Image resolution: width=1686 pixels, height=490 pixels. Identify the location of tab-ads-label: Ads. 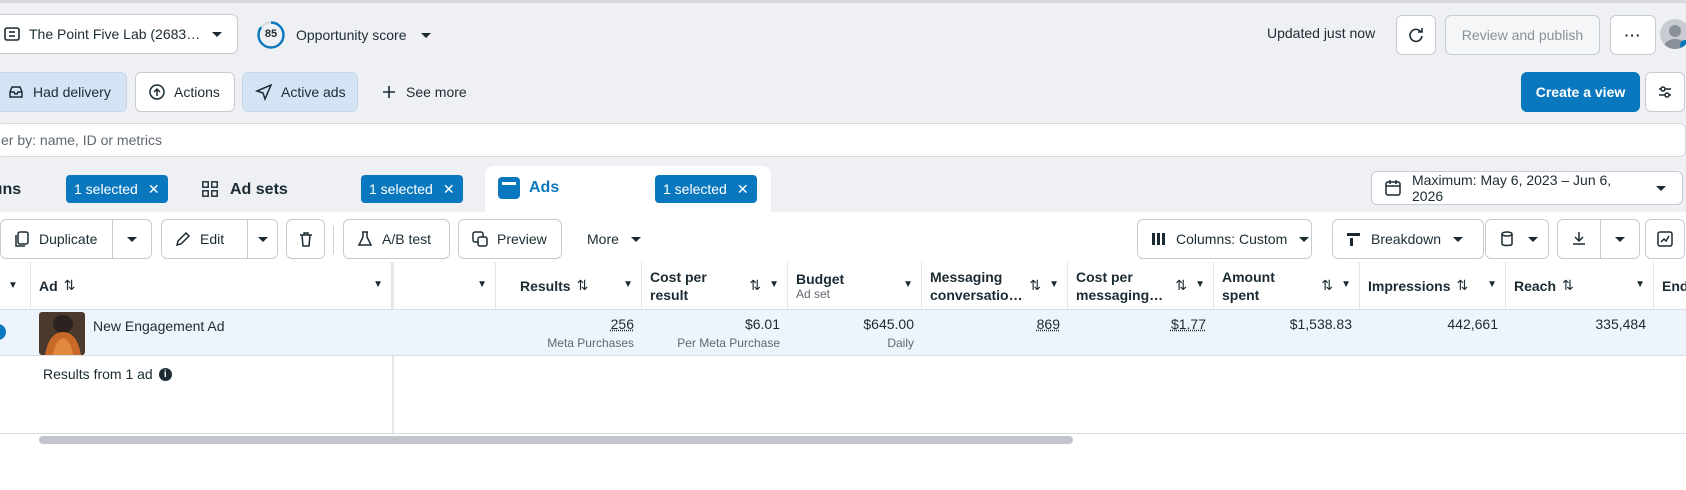
(544, 187).